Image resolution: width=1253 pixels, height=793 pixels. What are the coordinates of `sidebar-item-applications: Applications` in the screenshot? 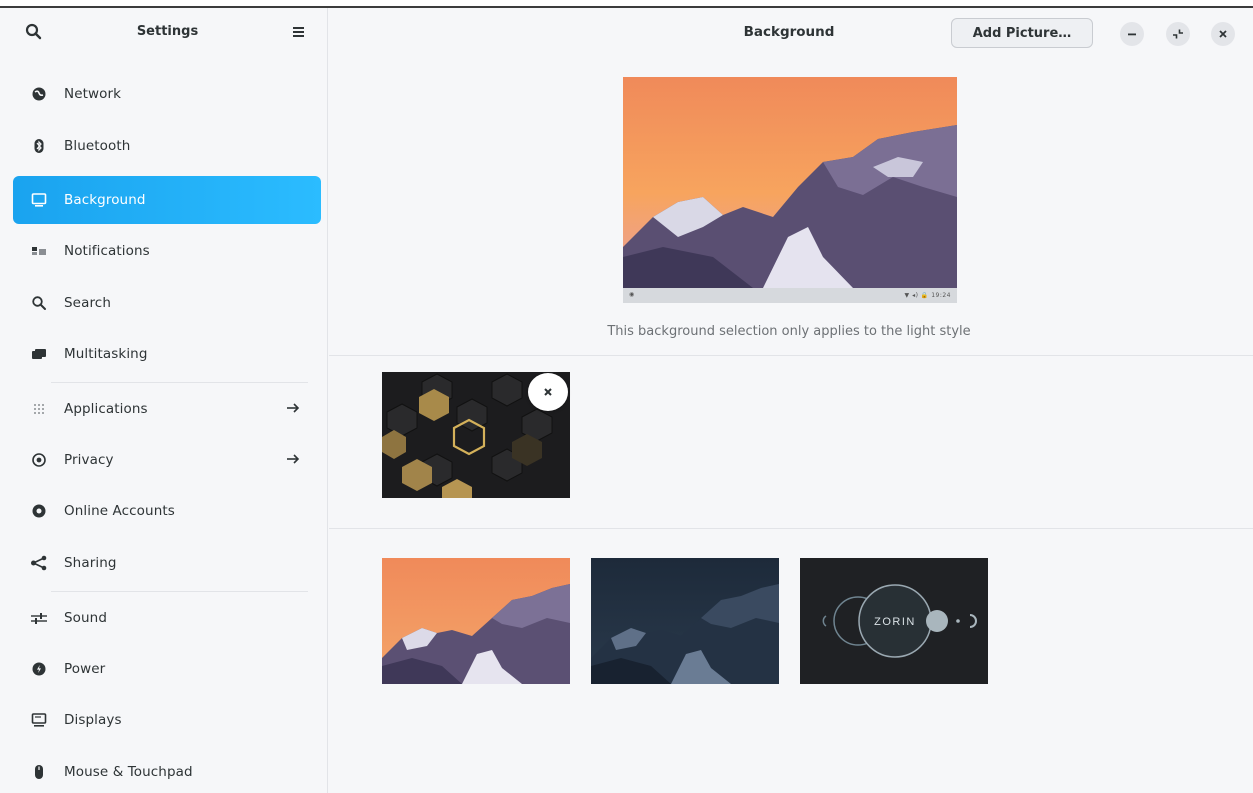 It's located at (167, 409).